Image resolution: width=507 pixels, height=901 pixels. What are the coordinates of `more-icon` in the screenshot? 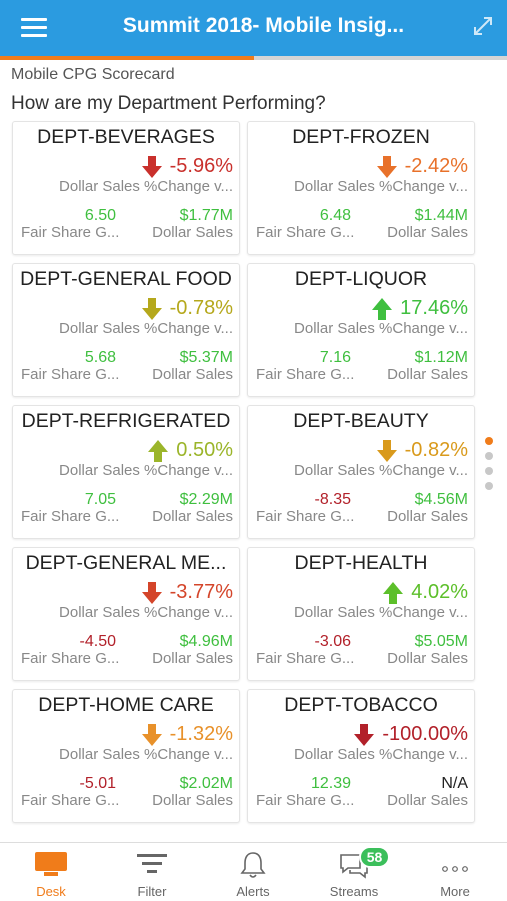 It's located at (455, 870).